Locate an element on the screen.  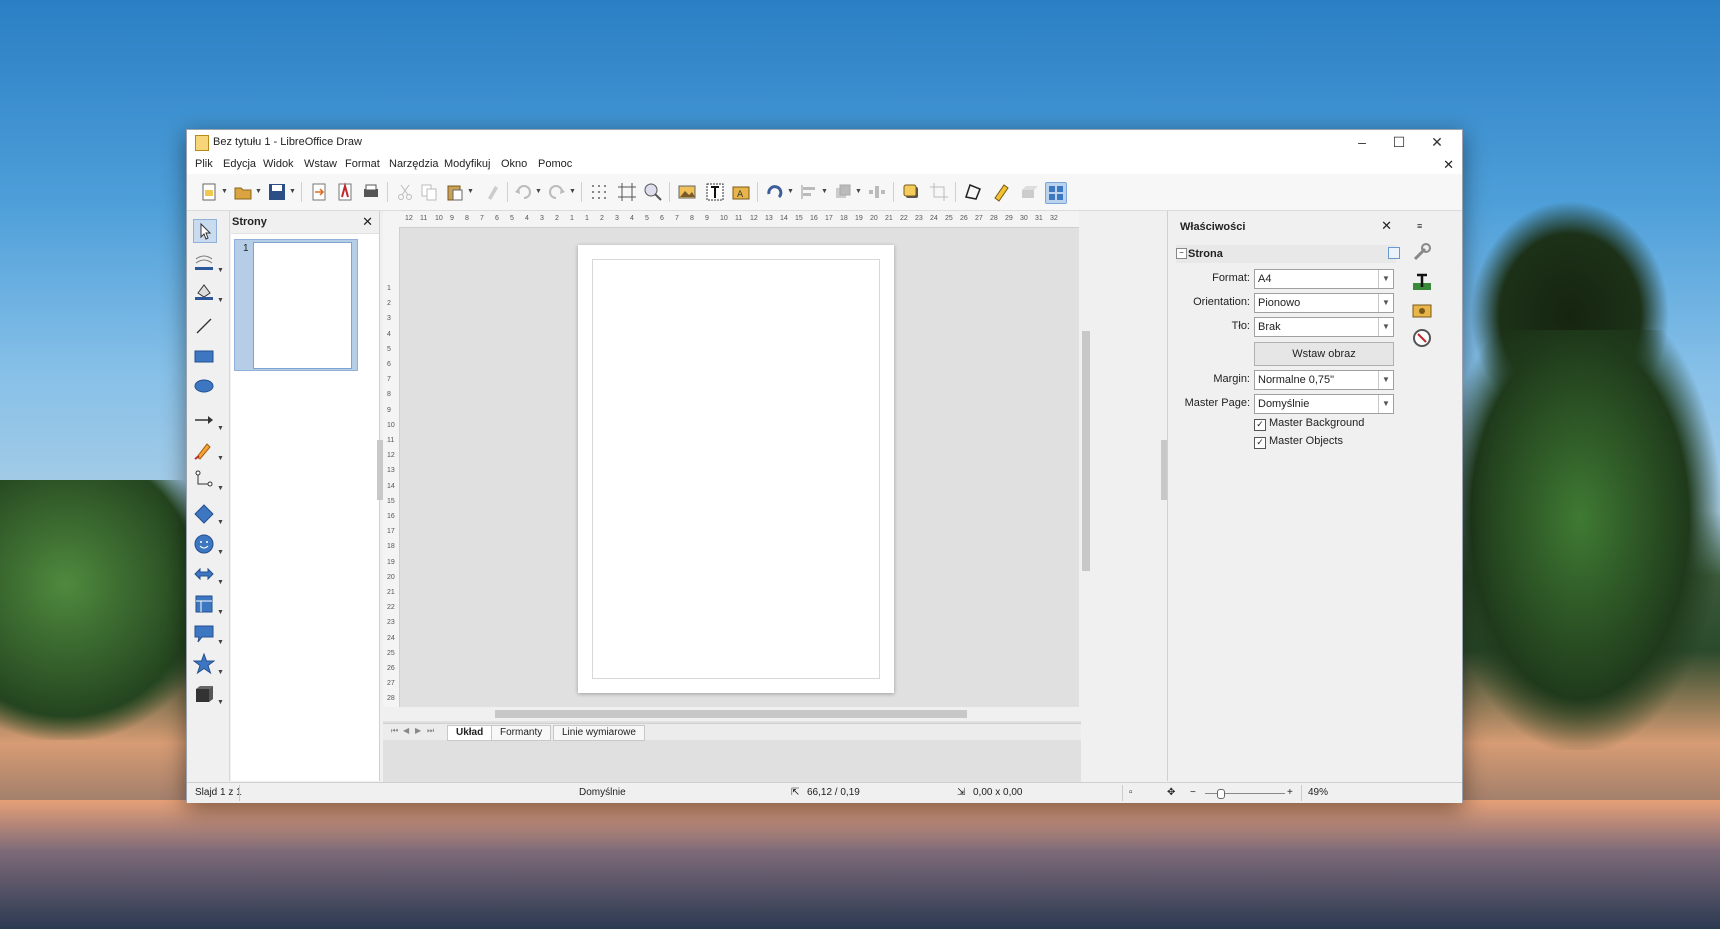
arrow-line-tool-icon is located at coordinates (204, 420).